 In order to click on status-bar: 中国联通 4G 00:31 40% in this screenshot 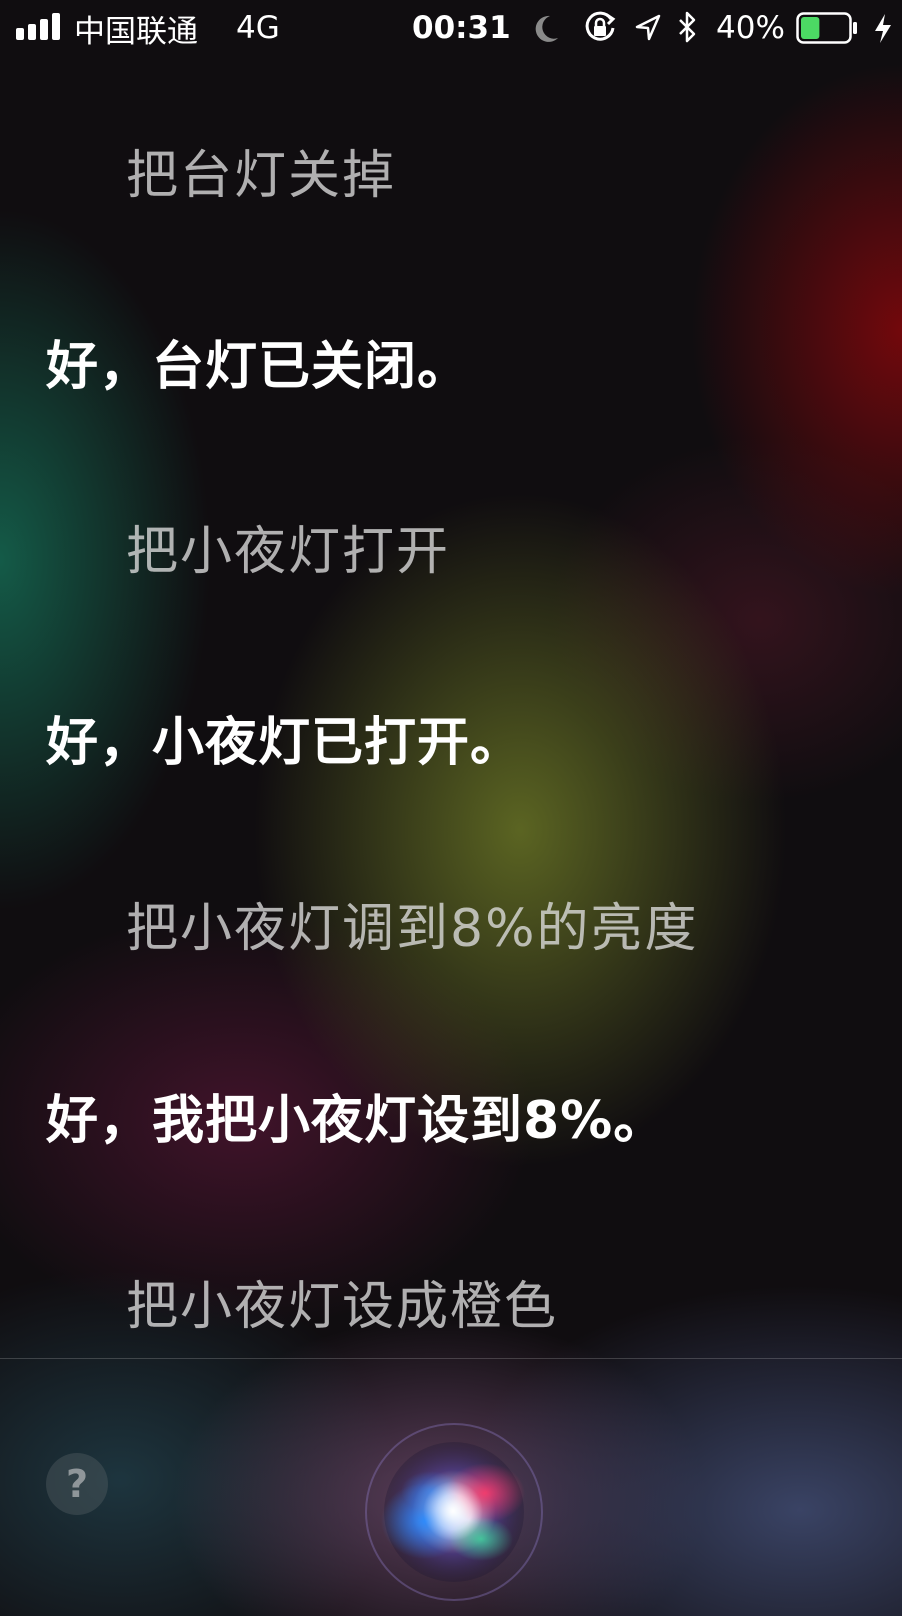, I will do `click(451, 28)`.